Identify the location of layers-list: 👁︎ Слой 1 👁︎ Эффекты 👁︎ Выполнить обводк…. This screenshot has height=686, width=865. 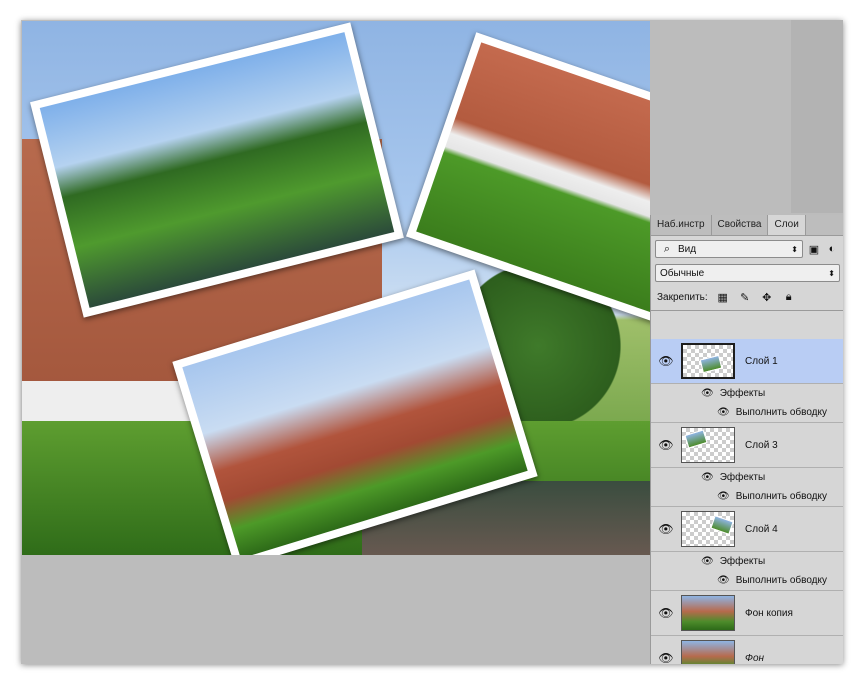
(747, 501).